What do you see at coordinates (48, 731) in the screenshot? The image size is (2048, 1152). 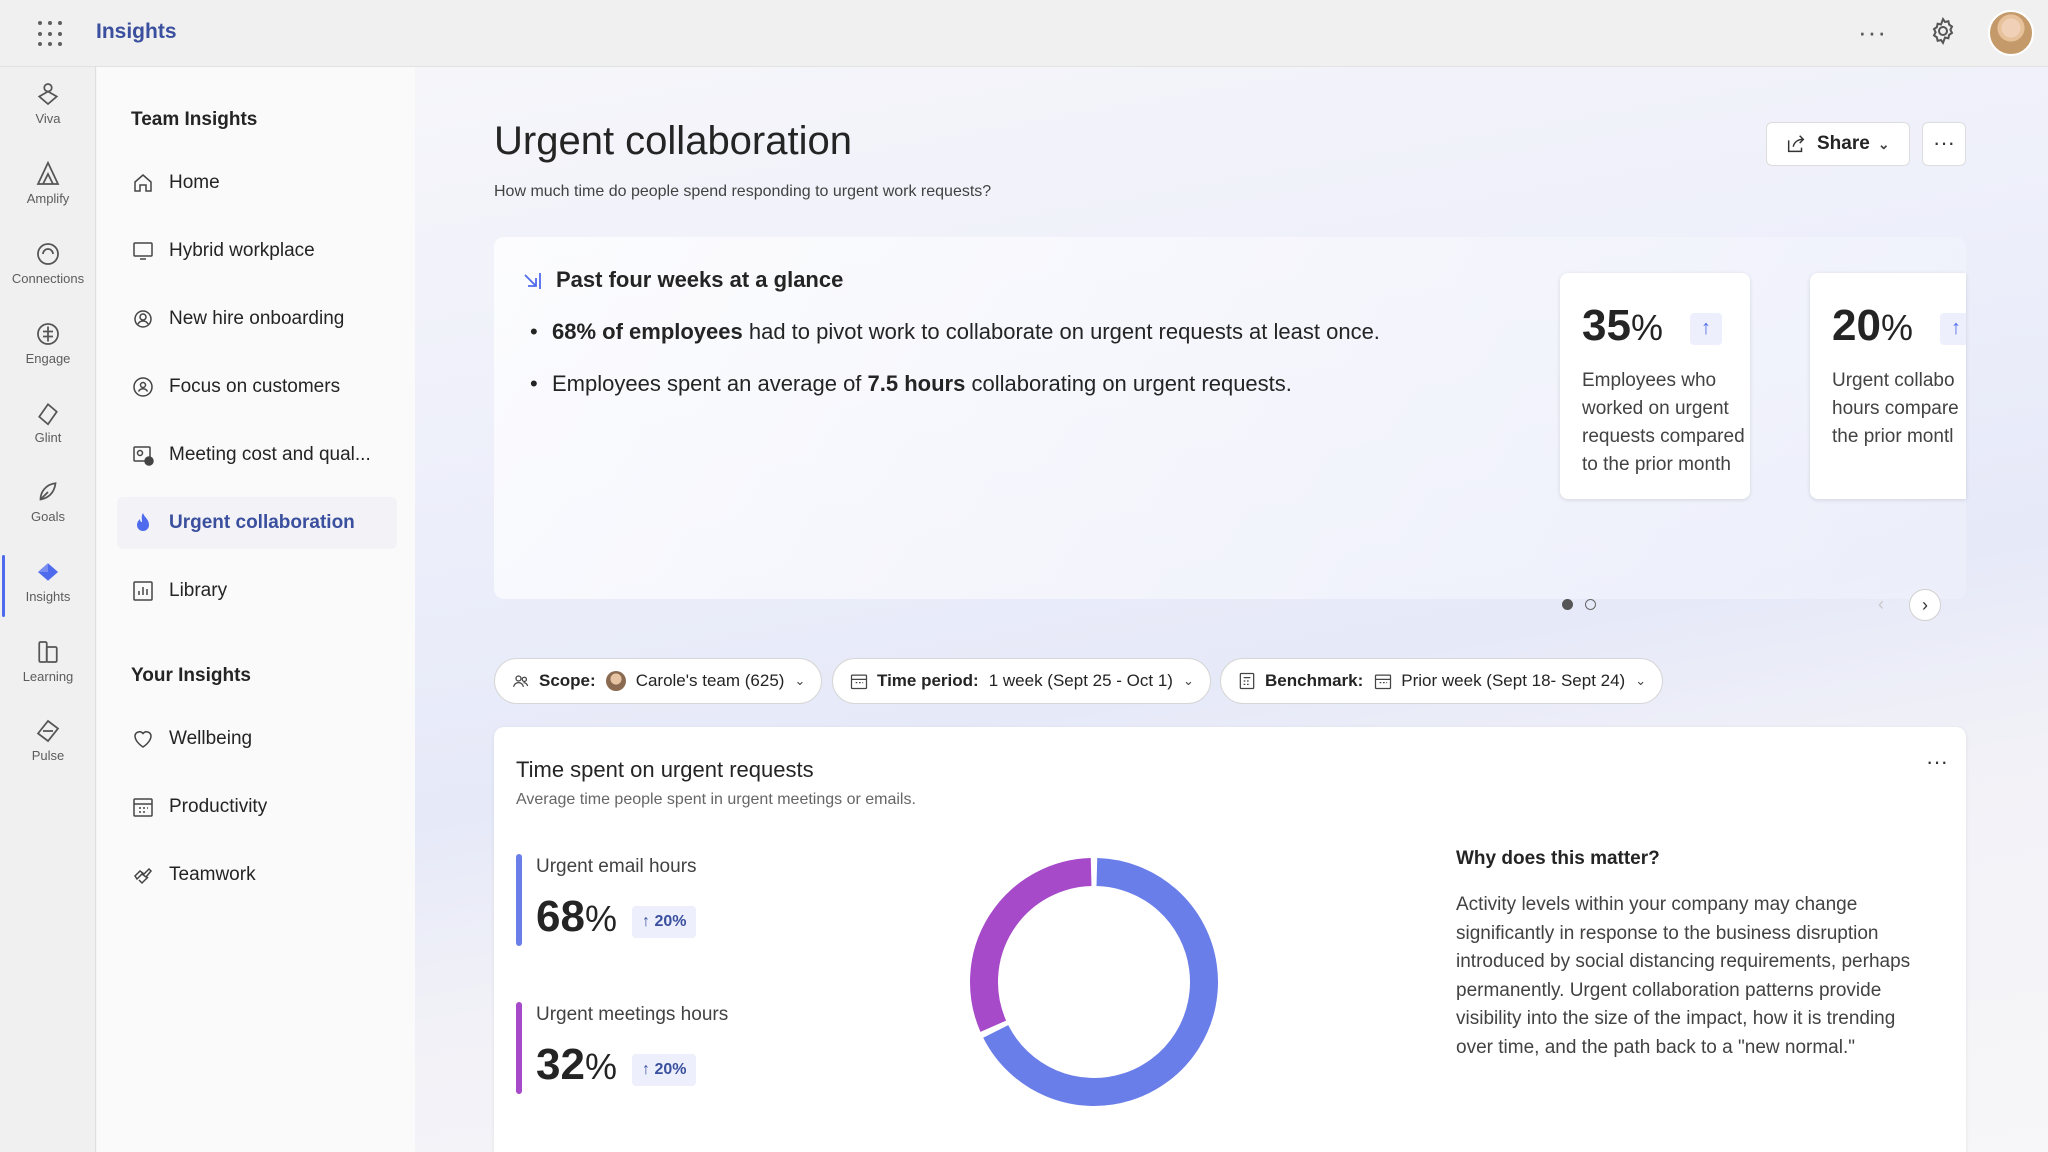 I see `pulse-icon` at bounding box center [48, 731].